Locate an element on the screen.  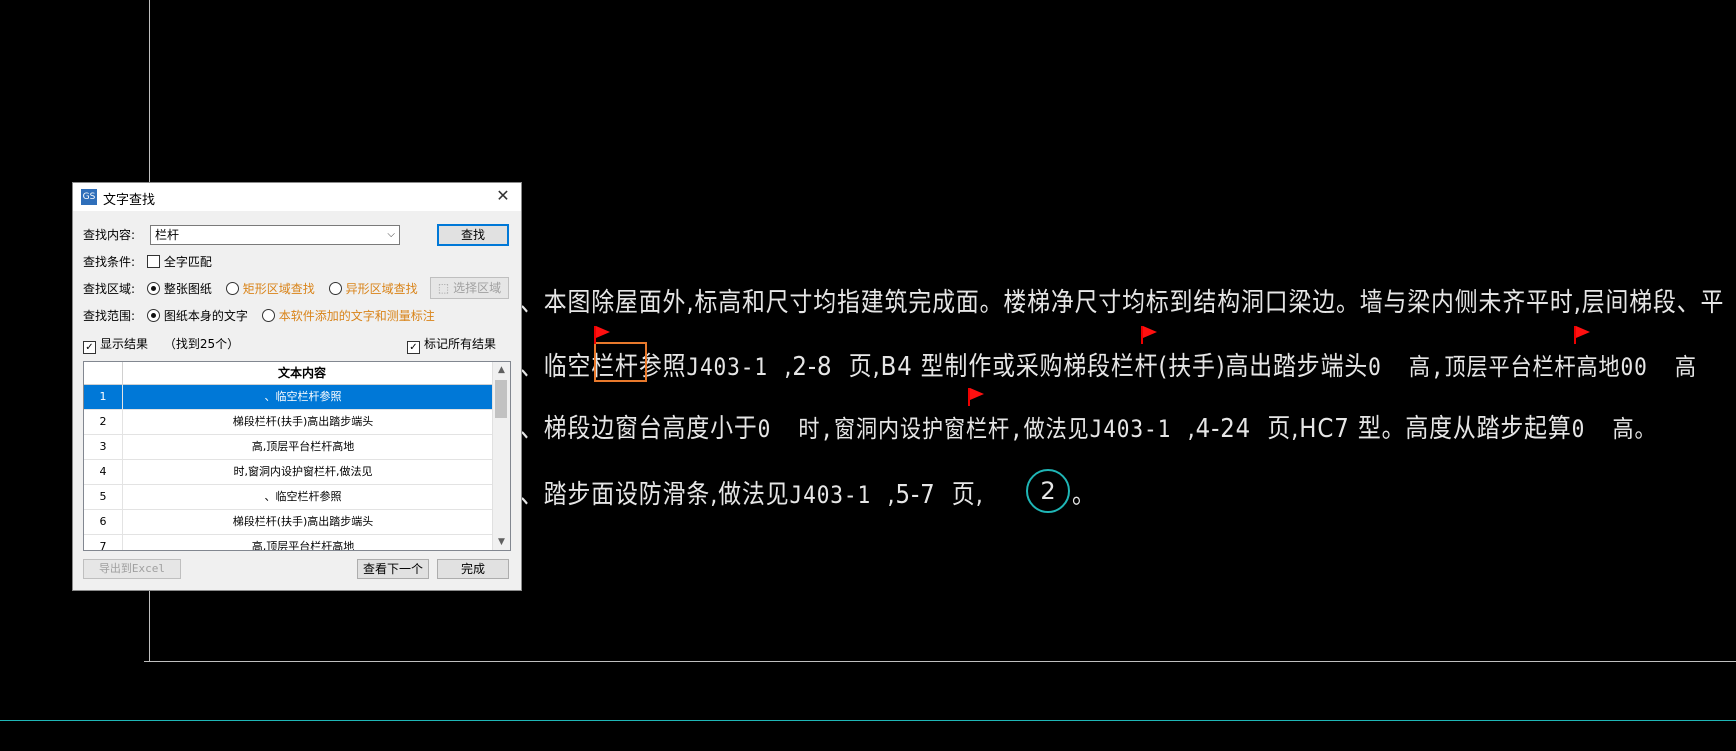
scope-option-software: 本软件添加的文字和测量标注 is located at coordinates (348, 316).